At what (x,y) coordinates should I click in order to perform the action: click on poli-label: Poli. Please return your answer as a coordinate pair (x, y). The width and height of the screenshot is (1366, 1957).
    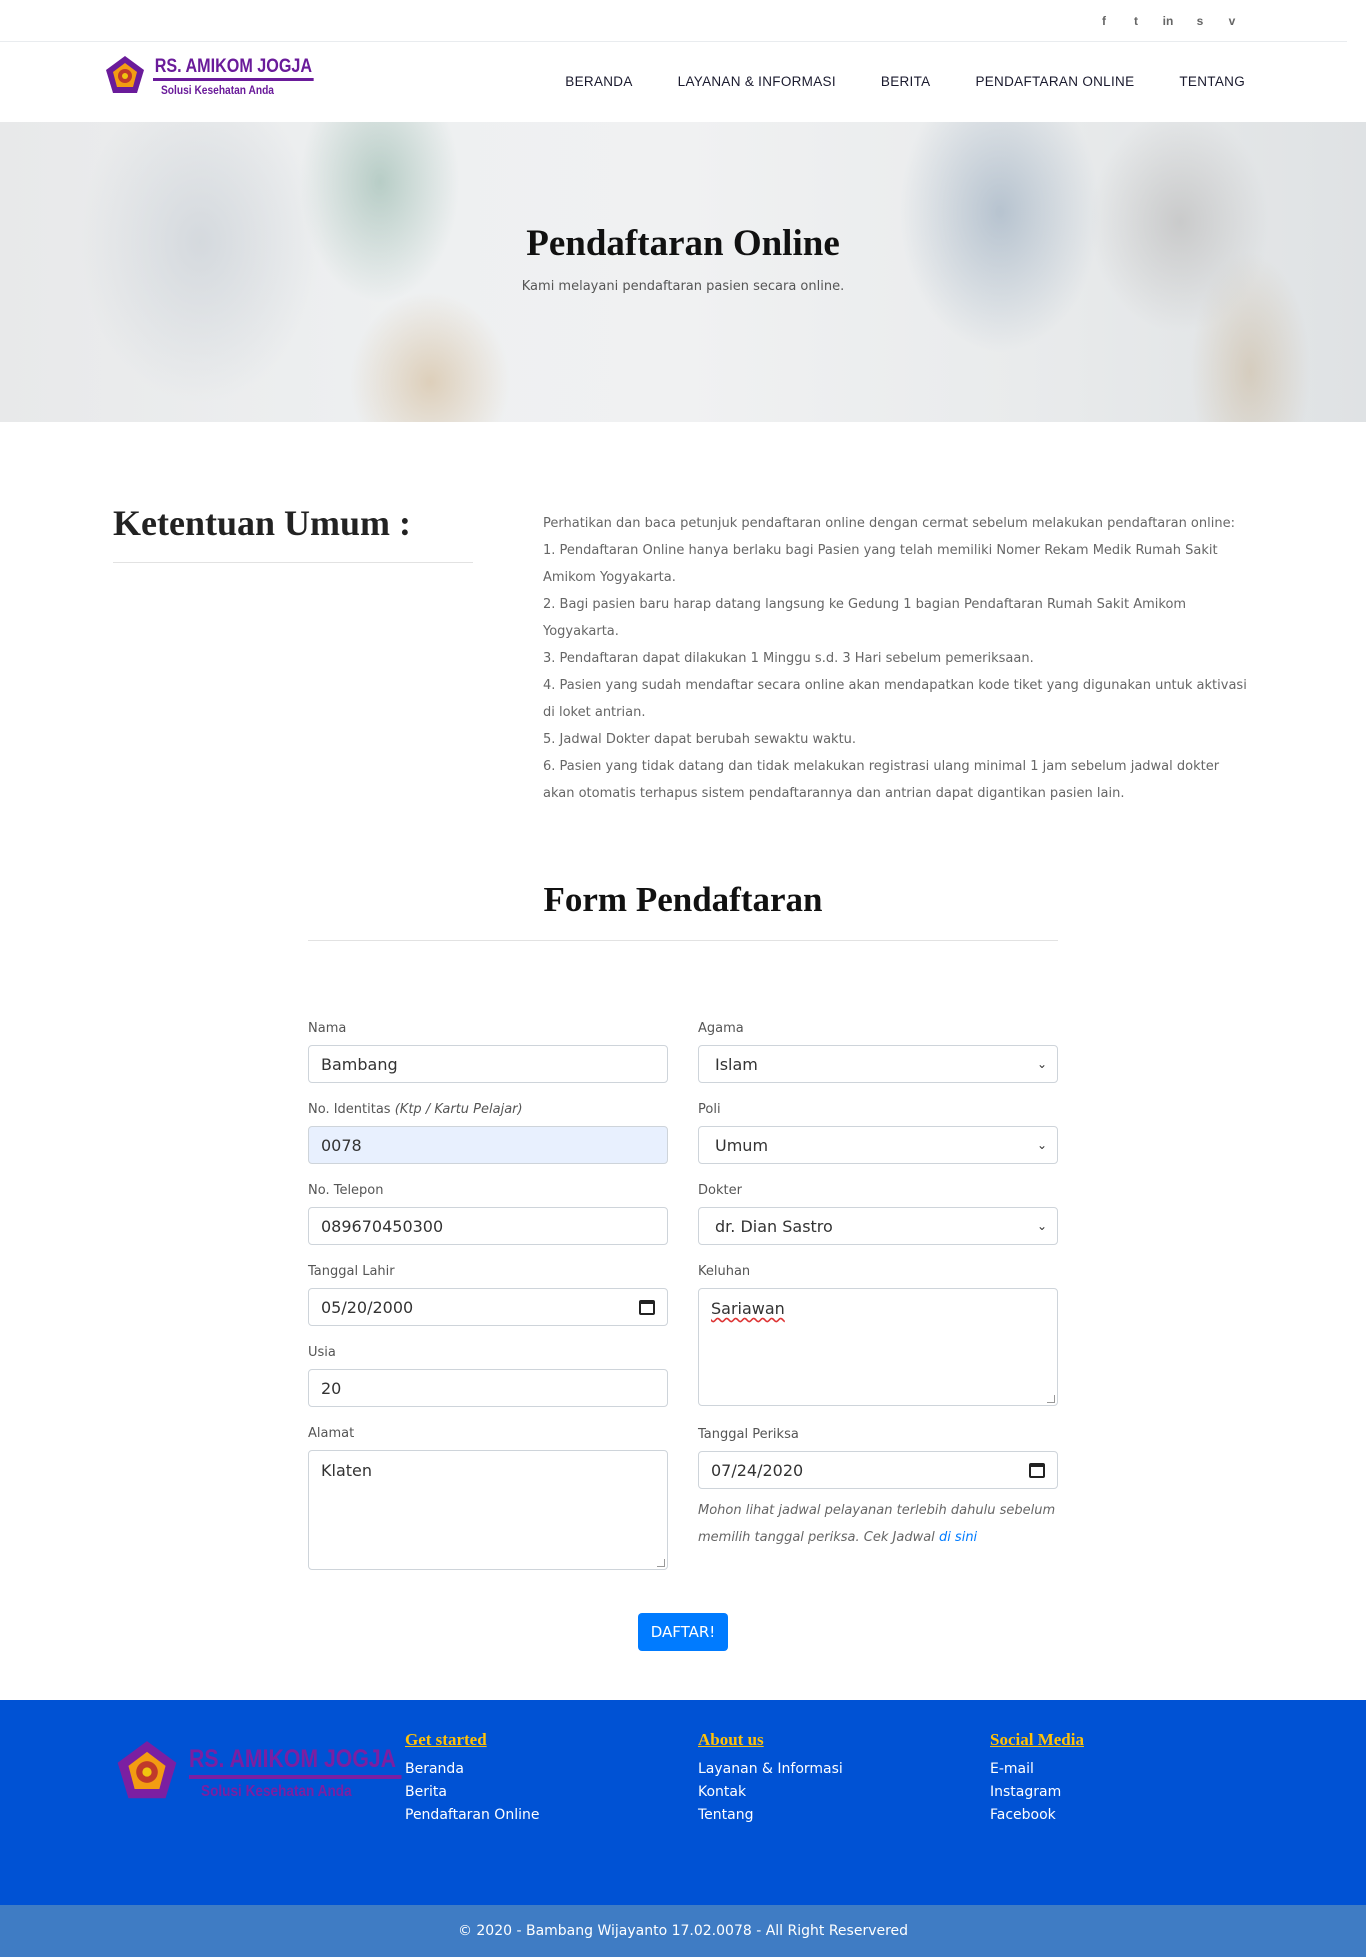
    Looking at the image, I should click on (709, 1109).